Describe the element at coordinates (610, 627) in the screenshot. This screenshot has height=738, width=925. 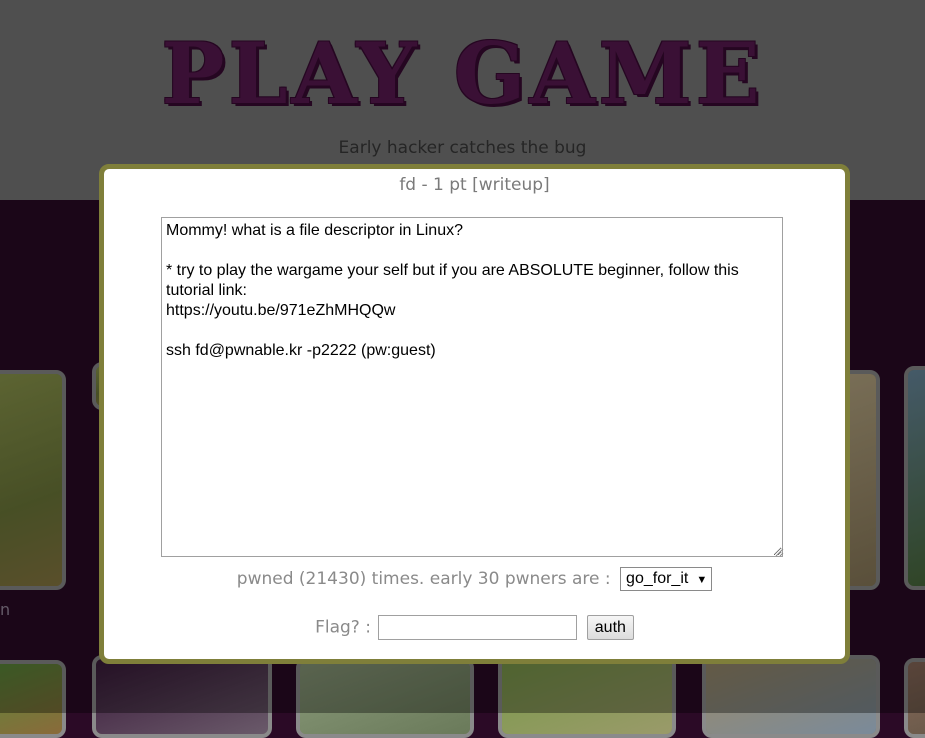
I see `auth-button: auth` at that location.